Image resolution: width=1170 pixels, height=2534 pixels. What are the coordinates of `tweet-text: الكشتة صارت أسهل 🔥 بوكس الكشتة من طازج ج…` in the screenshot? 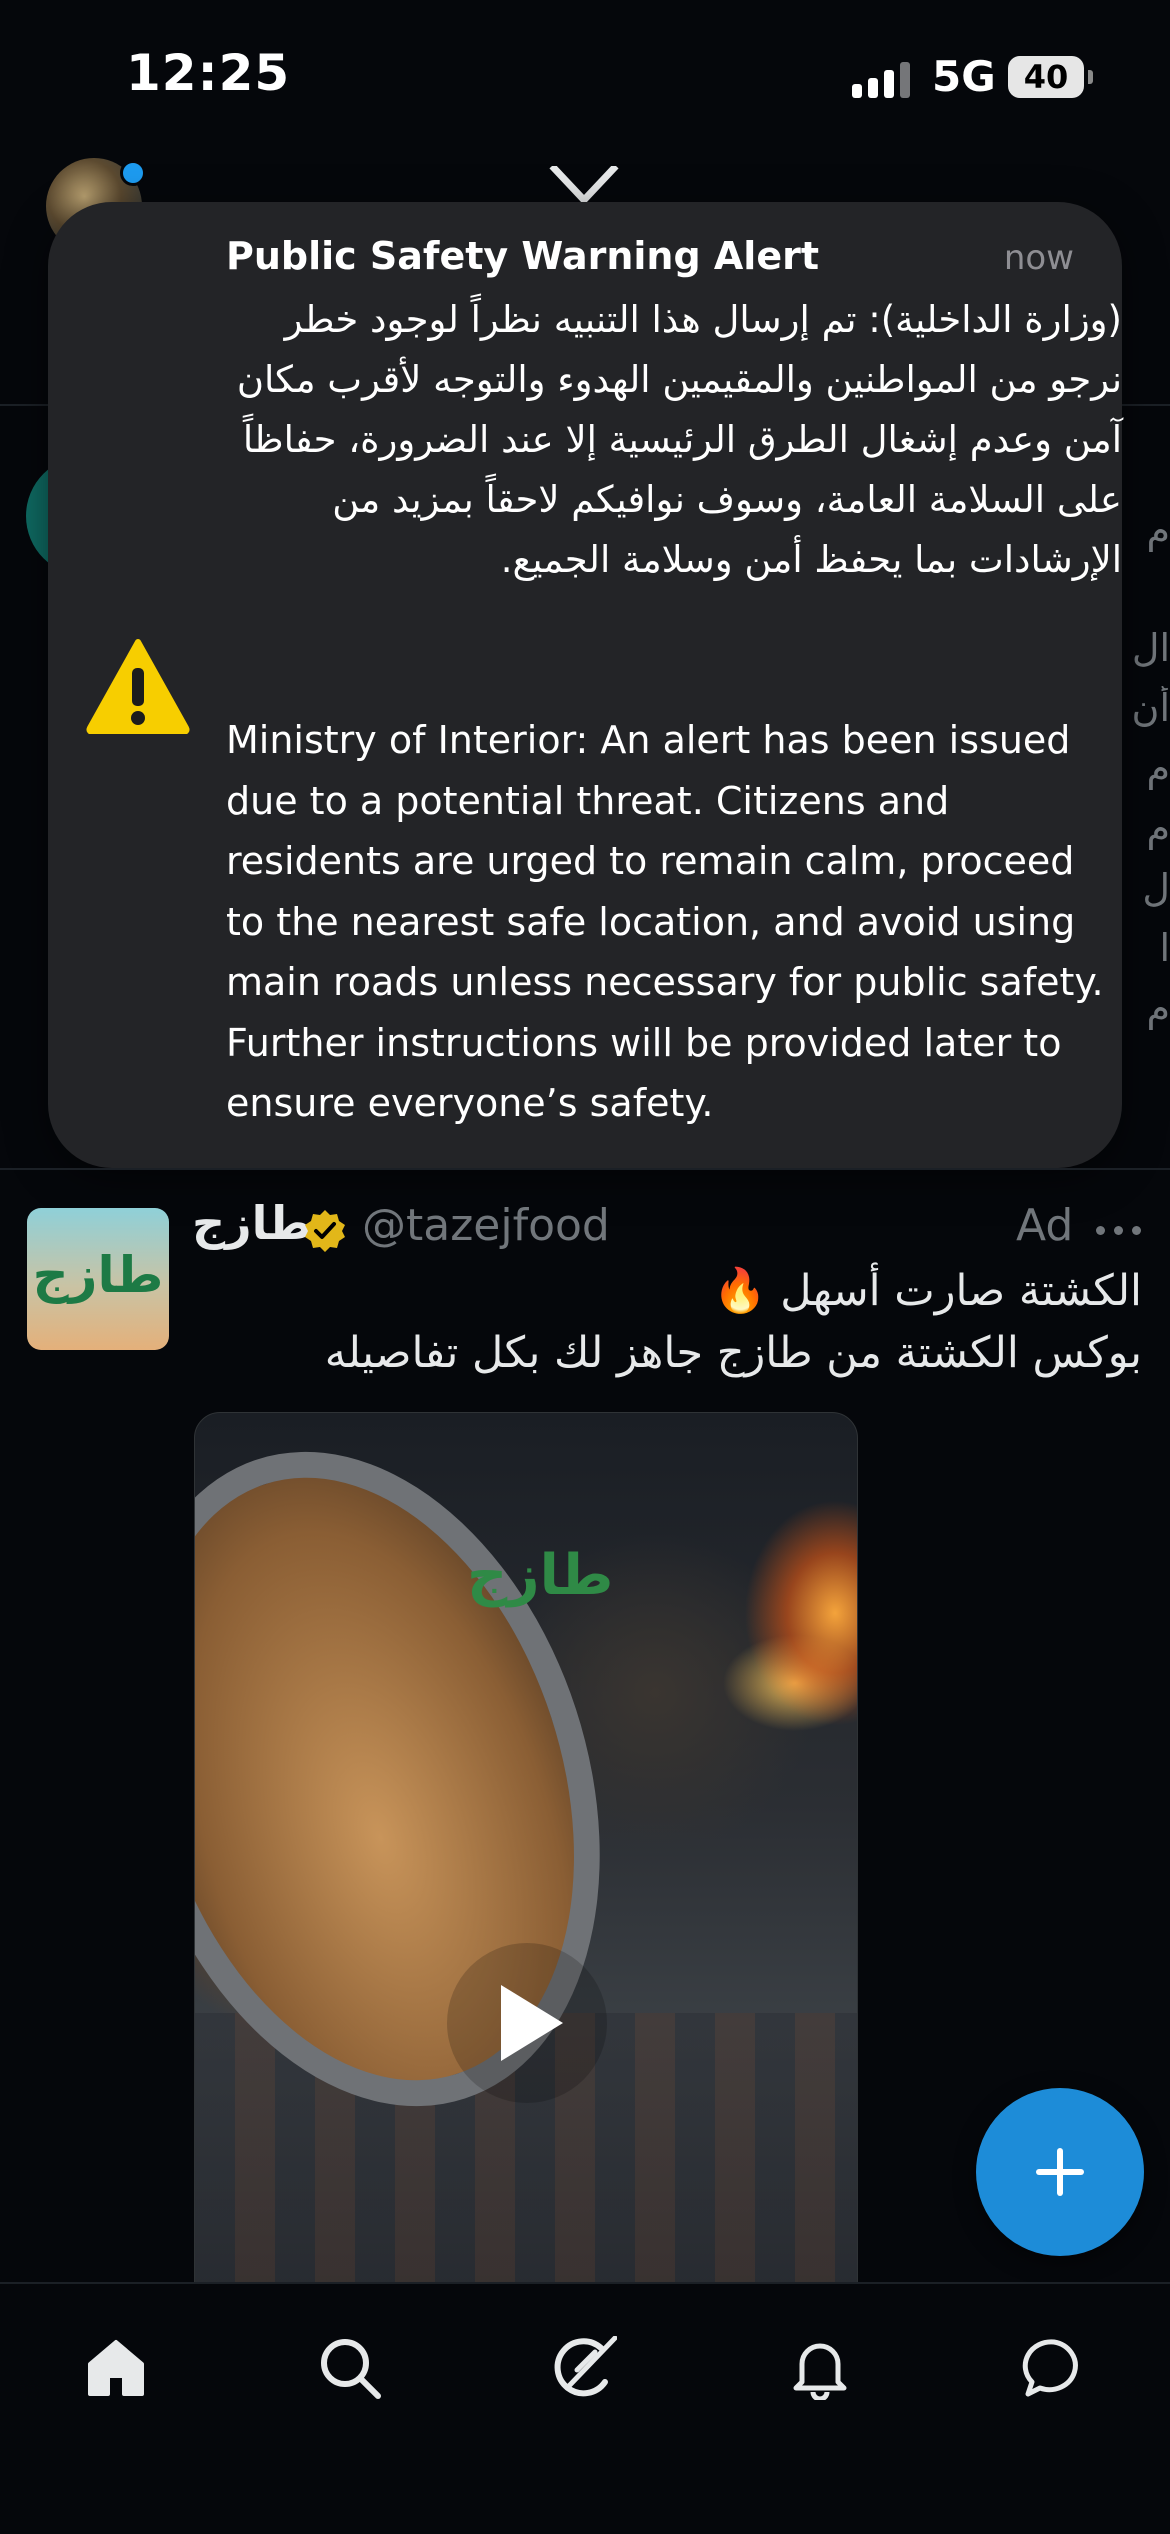 It's located at (667, 1322).